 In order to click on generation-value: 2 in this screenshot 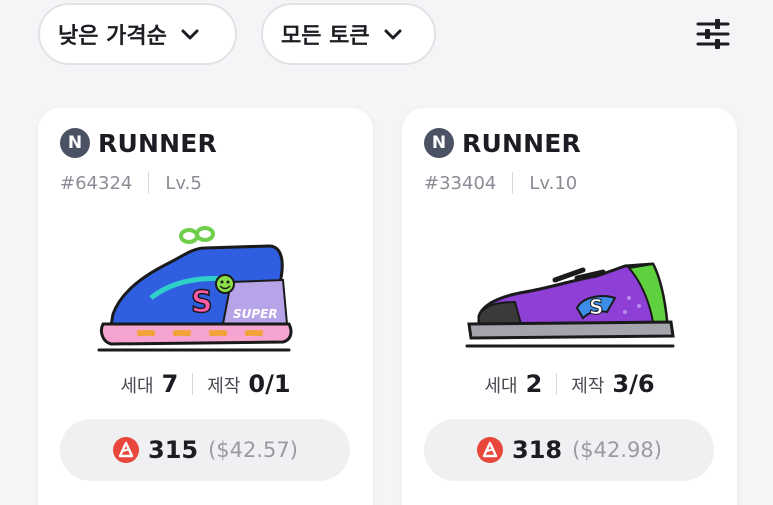, I will do `click(534, 384)`.